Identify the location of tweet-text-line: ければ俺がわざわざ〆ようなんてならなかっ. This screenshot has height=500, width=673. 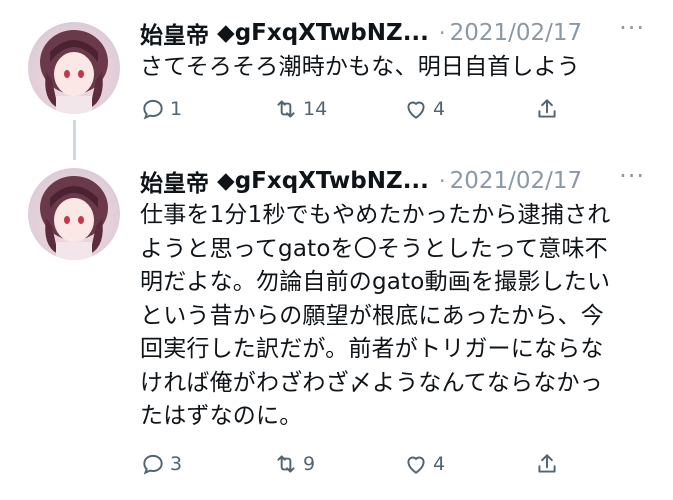
(371, 382).